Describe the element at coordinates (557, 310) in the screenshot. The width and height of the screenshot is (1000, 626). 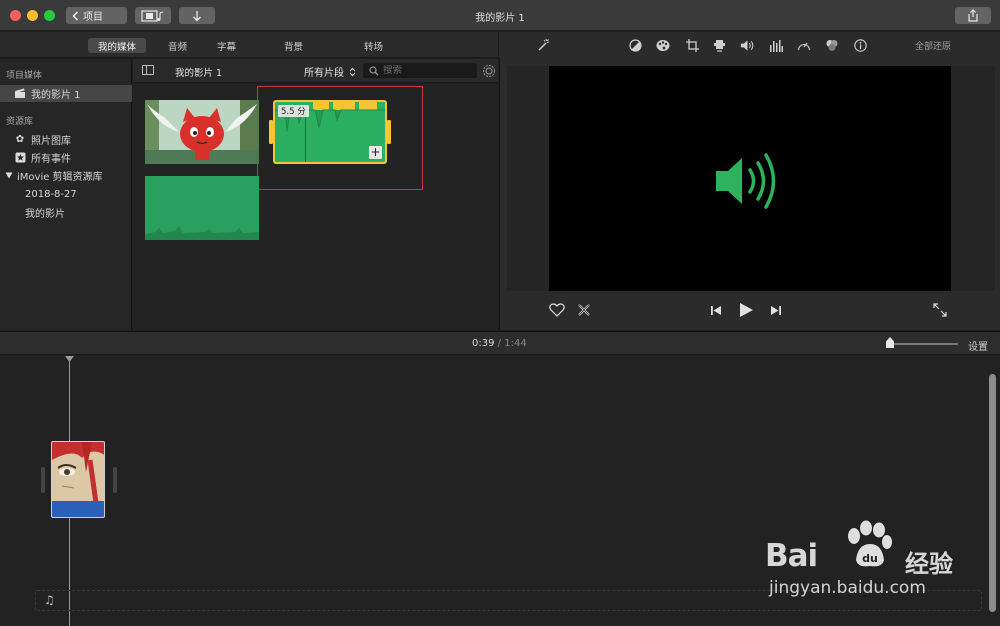
I see `favorite-heart-icon` at that location.